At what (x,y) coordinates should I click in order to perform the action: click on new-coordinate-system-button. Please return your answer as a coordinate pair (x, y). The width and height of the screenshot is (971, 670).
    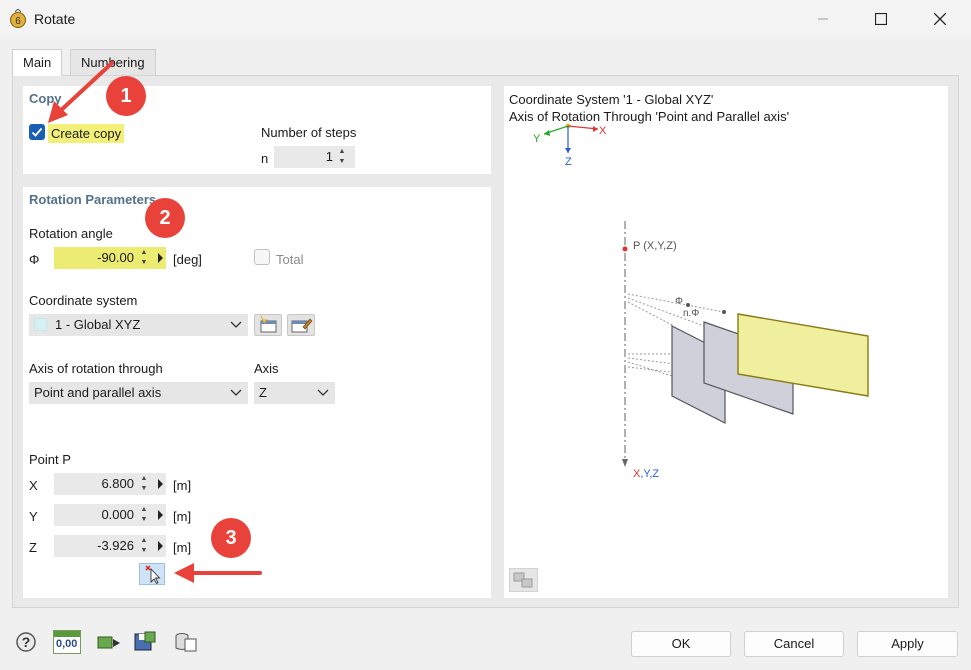
    Looking at the image, I should click on (268, 325).